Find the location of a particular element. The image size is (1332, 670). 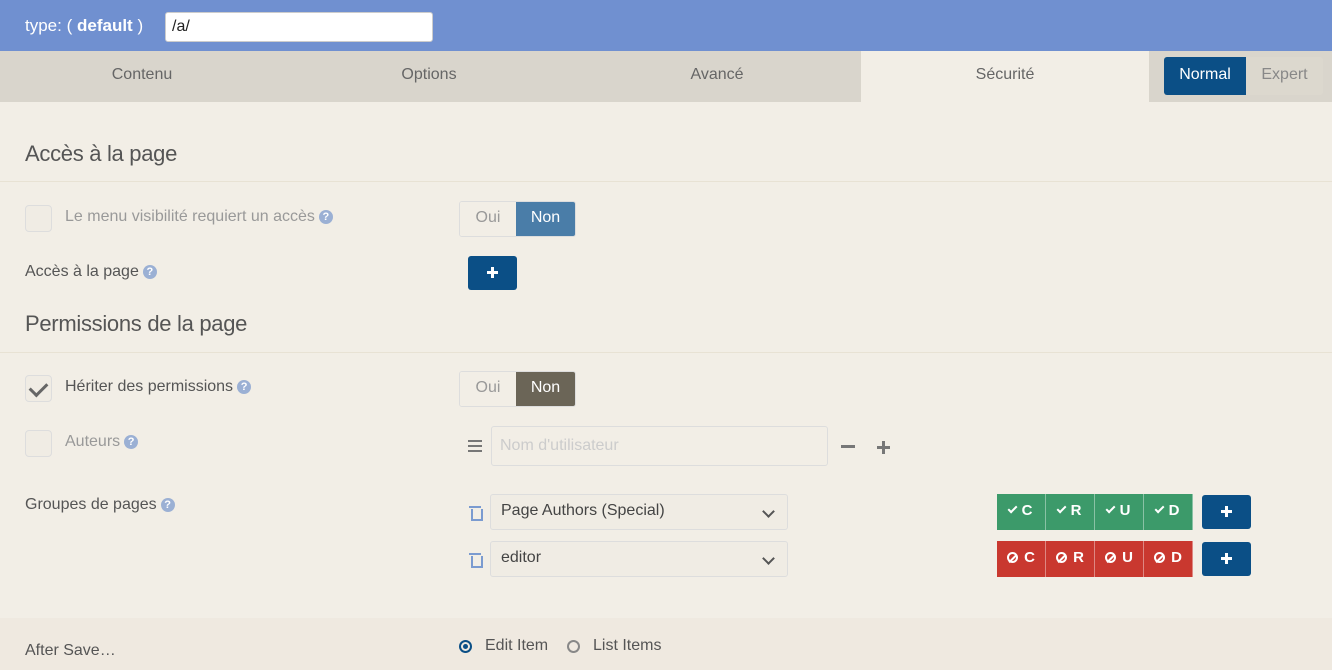

edit-item-label: Edit Item is located at coordinates (516, 646).